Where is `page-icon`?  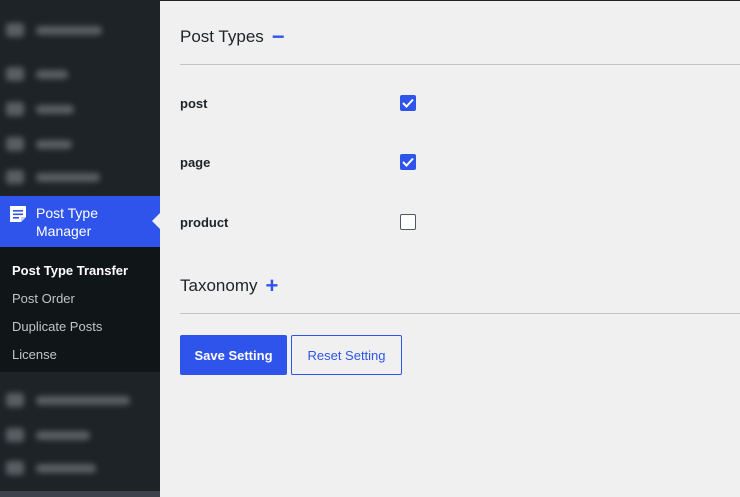 page-icon is located at coordinates (15, 144).